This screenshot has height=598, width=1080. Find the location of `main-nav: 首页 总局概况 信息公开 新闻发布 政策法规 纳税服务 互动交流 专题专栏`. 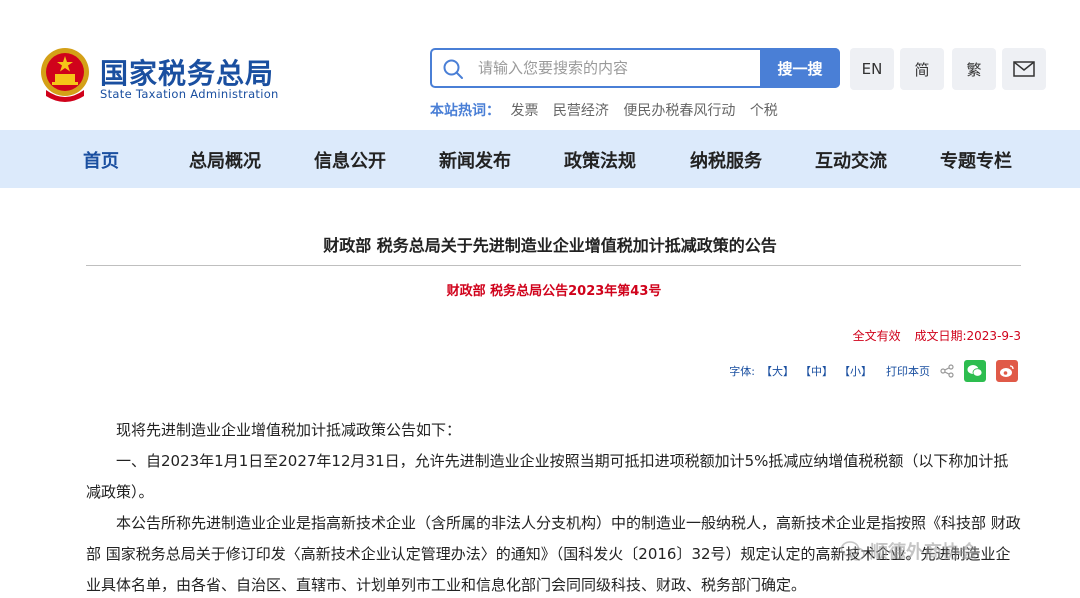

main-nav: 首页 总局概况 信息公开 新闻发布 政策法规 纳税服务 互动交流 专题专栏 is located at coordinates (540, 159).